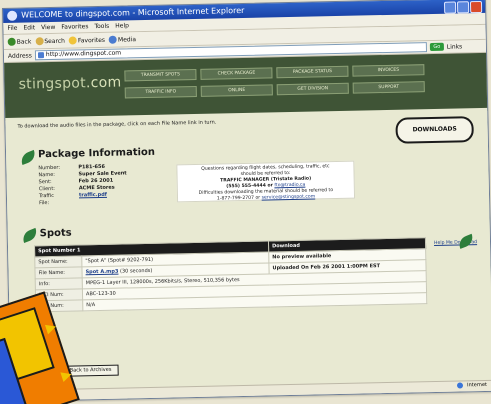  I want to click on search-icon, so click(39, 41).